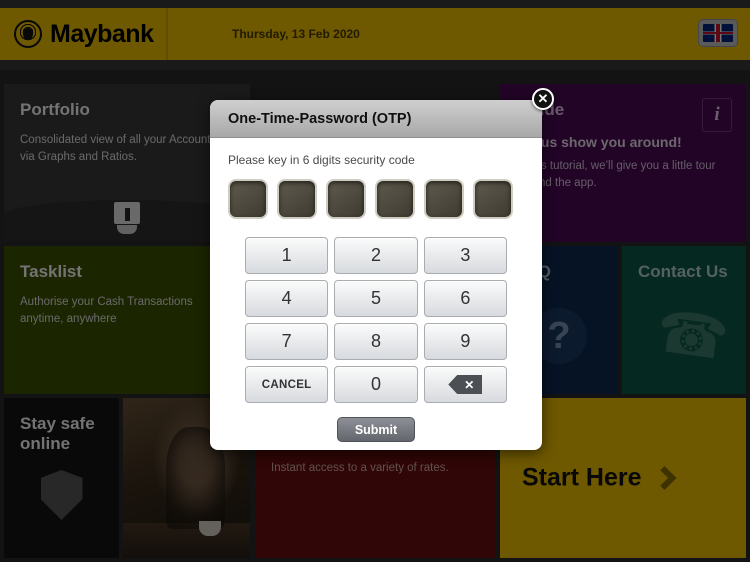 Image resolution: width=750 pixels, height=562 pixels. I want to click on key-7: 7, so click(287, 341).